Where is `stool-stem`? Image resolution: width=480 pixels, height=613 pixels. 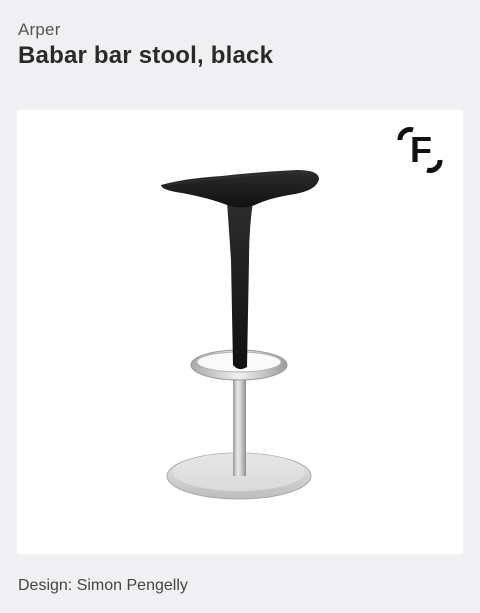
stool-stem is located at coordinates (240, 286).